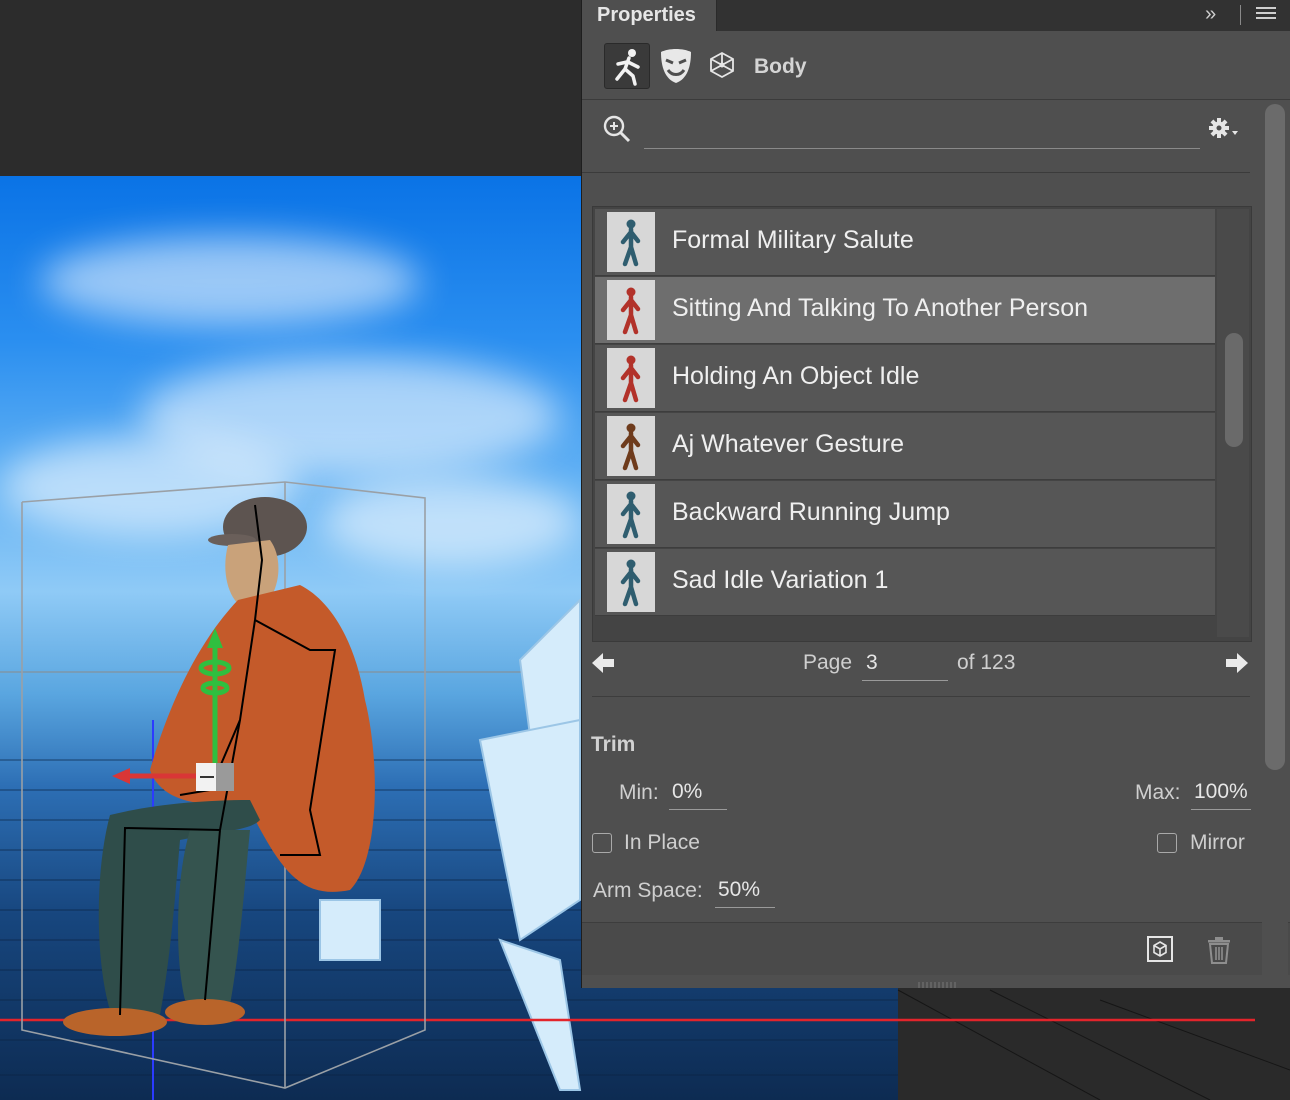  Describe the element at coordinates (602, 843) in the screenshot. I see `in-place-checkbox` at that location.